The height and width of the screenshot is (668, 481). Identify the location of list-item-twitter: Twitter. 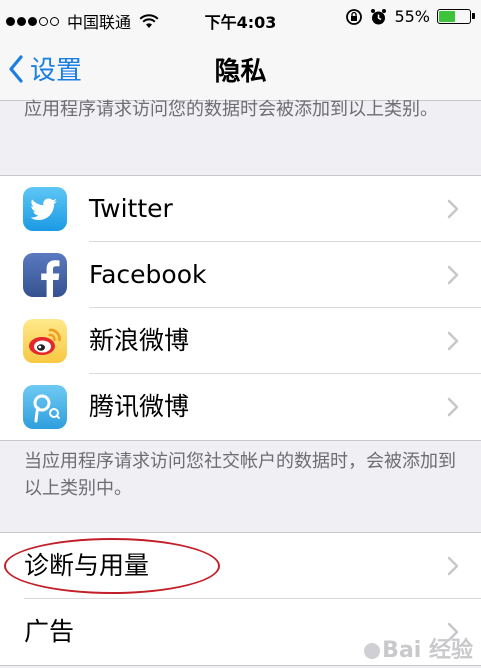
(240, 209).